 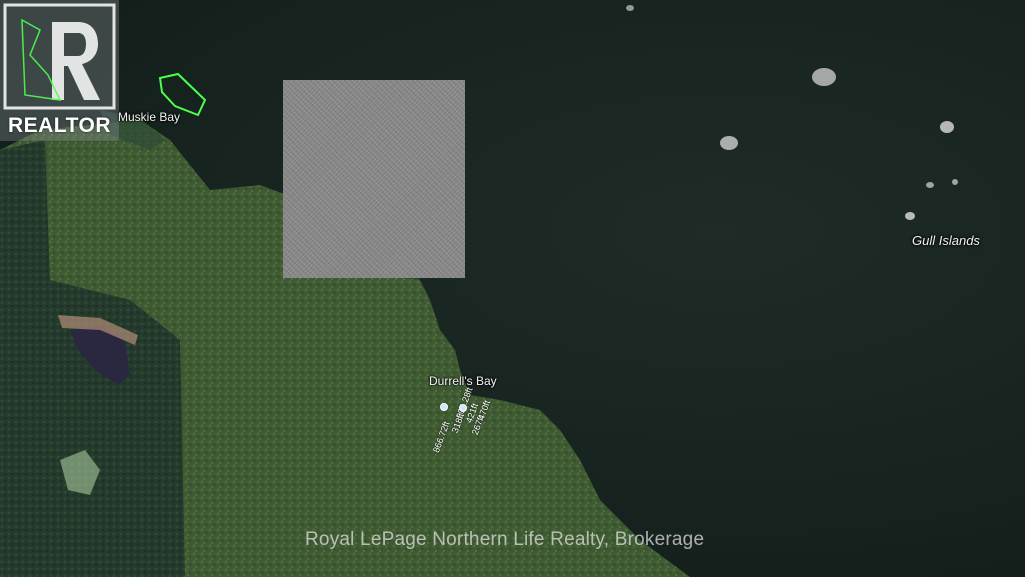 What do you see at coordinates (374, 179) in the screenshot?
I see `missing-imagery-tile` at bounding box center [374, 179].